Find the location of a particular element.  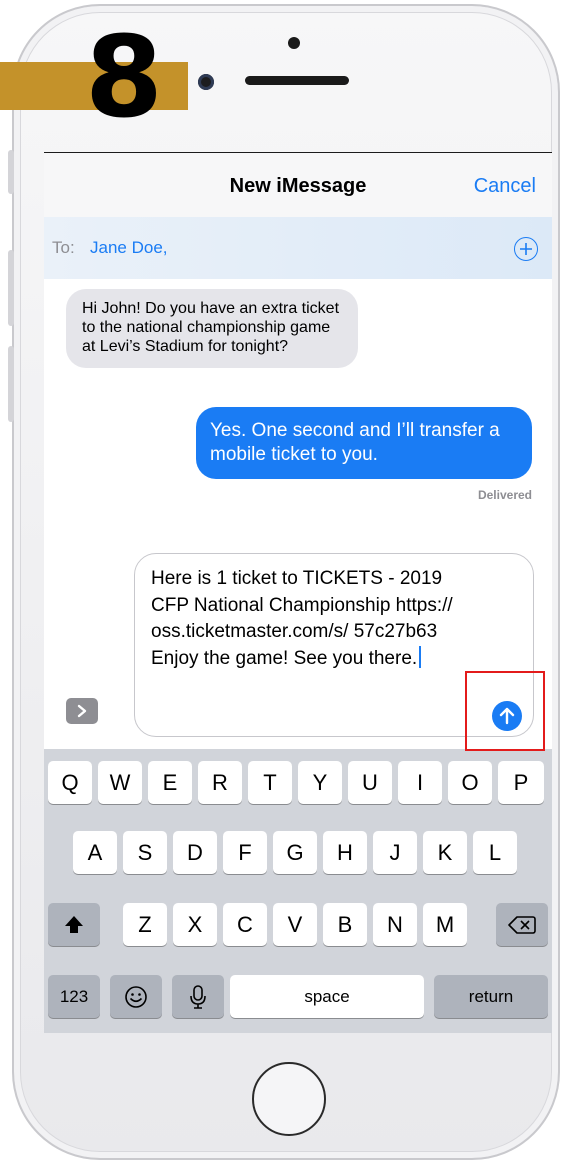

key-t: T is located at coordinates (270, 782).